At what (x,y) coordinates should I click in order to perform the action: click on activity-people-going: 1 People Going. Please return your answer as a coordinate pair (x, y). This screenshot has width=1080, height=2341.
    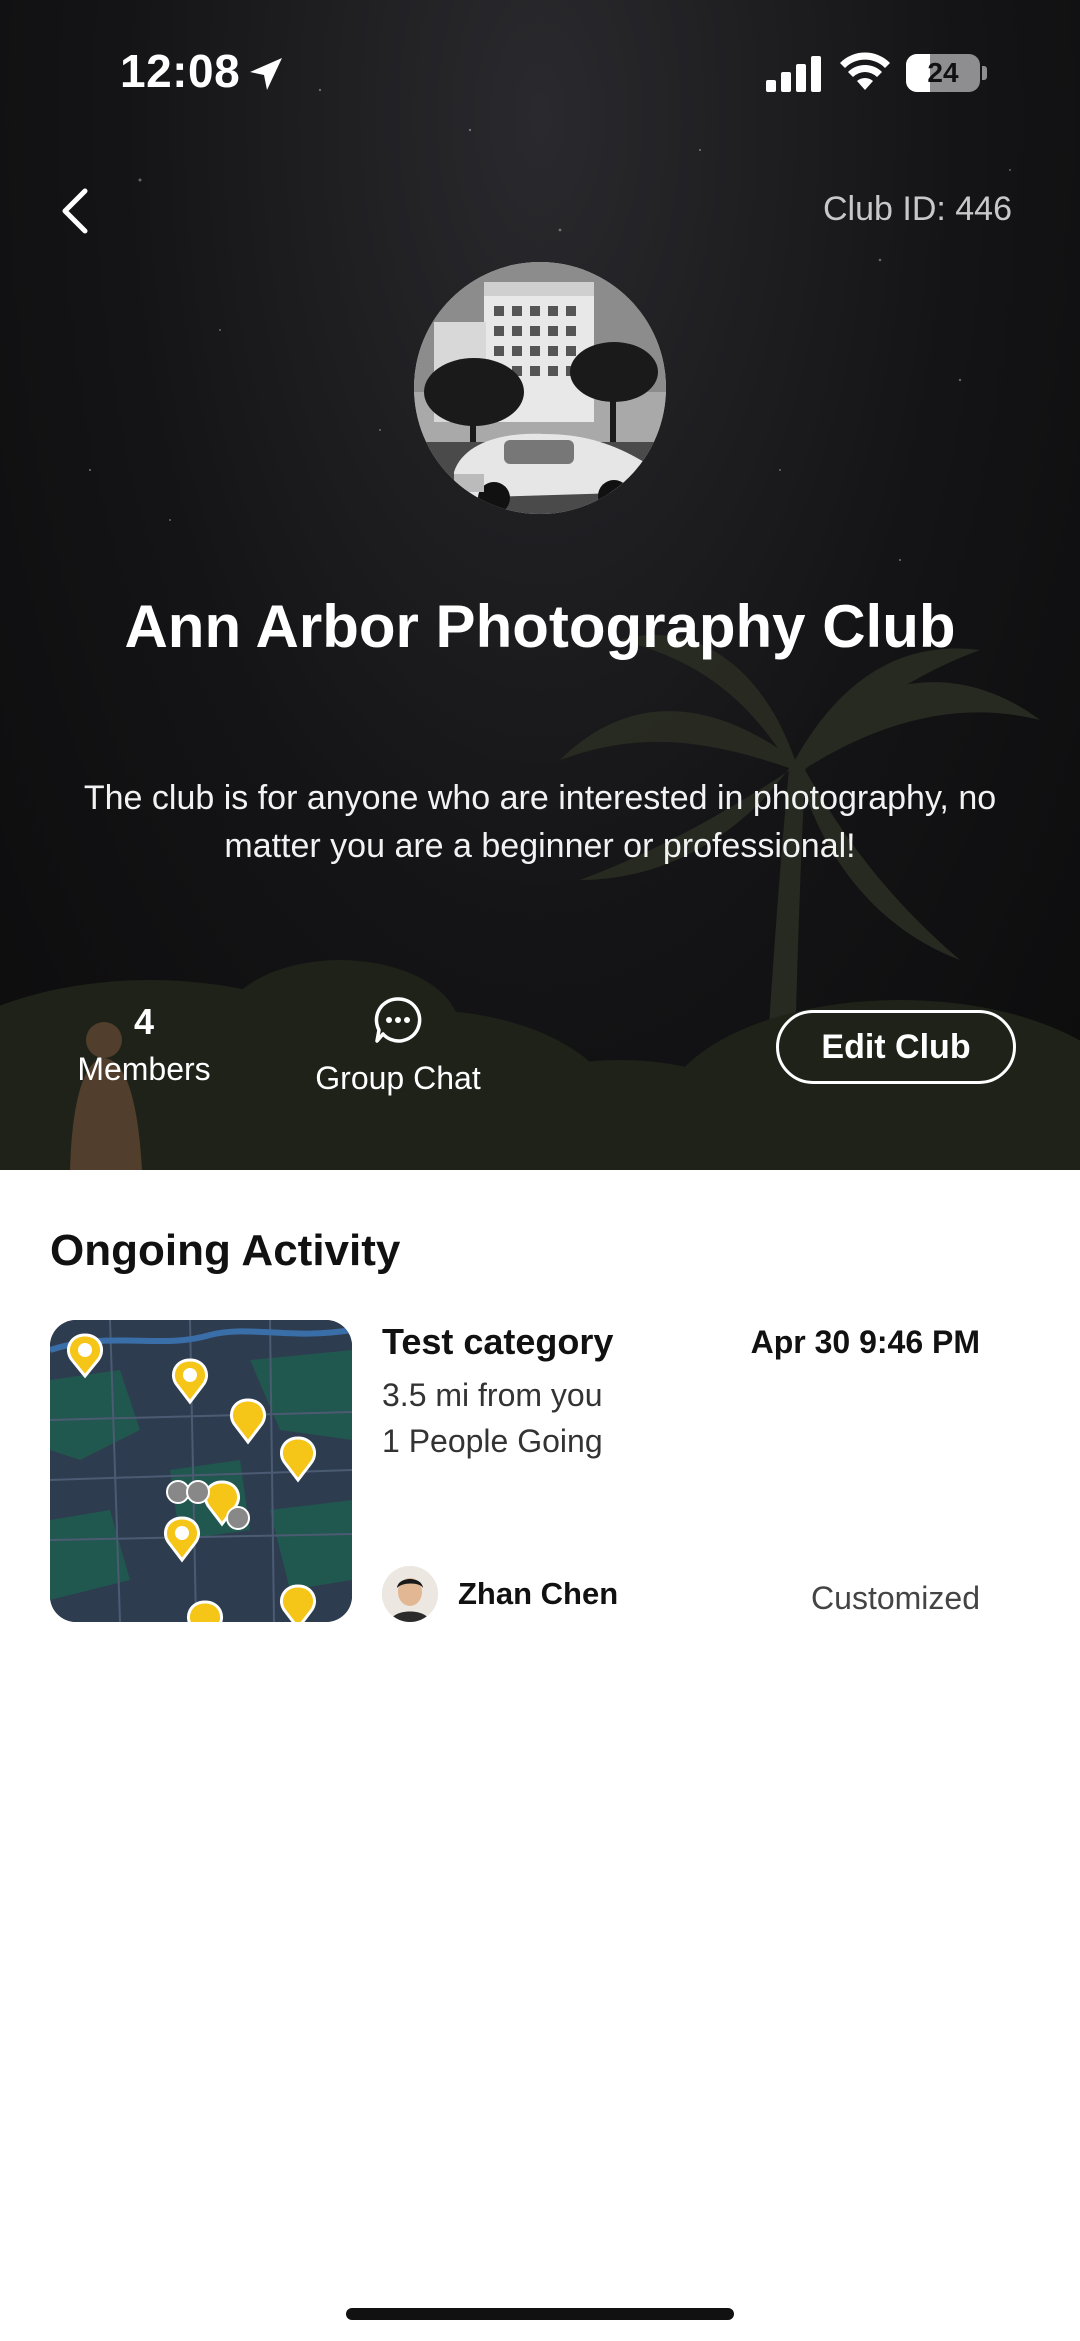
    Looking at the image, I should click on (492, 1441).